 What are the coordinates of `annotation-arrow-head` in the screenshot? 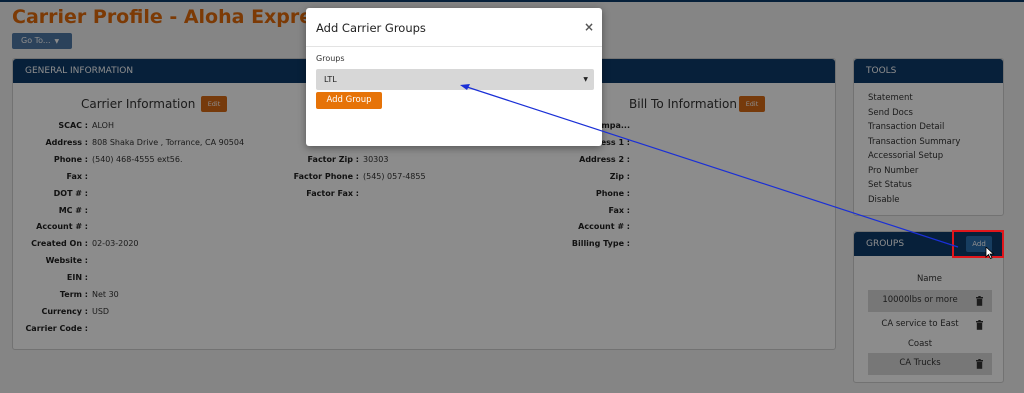 It's located at (465, 87).